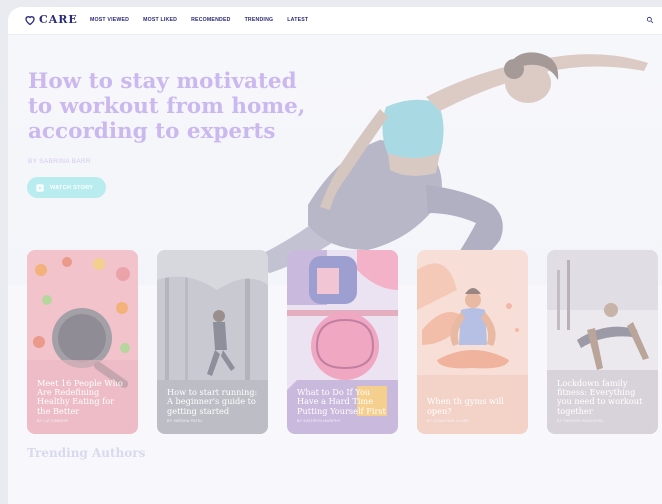 Image resolution: width=662 pixels, height=504 pixels. Describe the element at coordinates (160, 20) in the screenshot. I see `nav-item-most-liked: MOST LIKED` at that location.